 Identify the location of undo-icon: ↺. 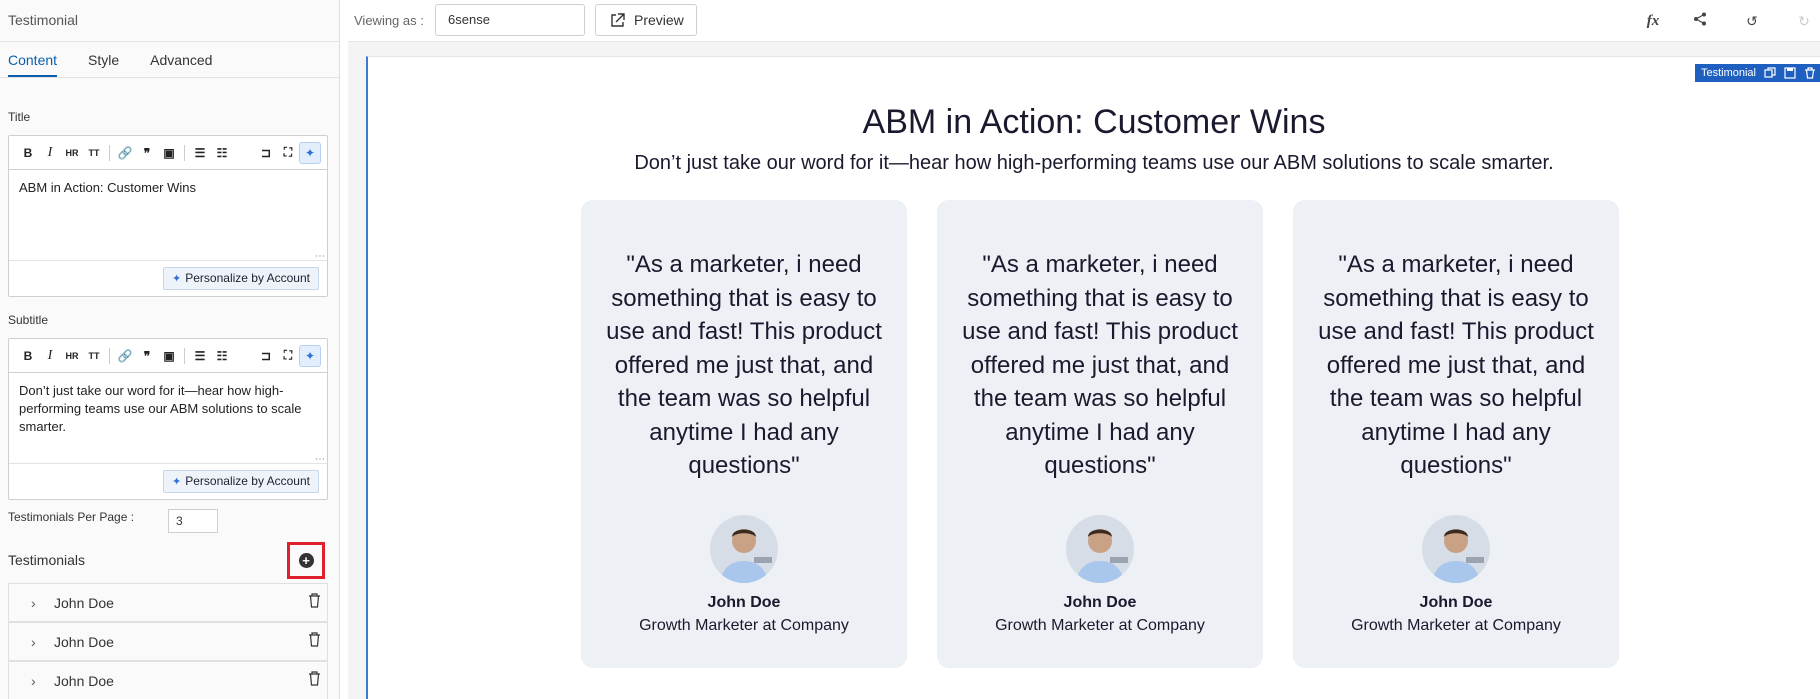
(1752, 21).